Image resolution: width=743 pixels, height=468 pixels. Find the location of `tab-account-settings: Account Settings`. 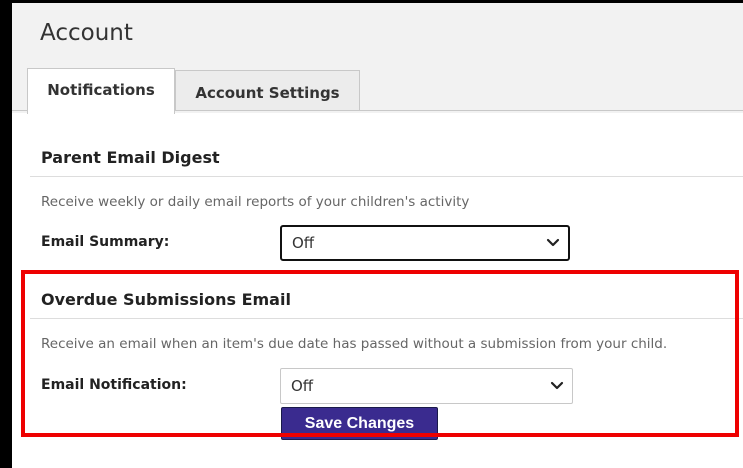

tab-account-settings: Account Settings is located at coordinates (267, 90).